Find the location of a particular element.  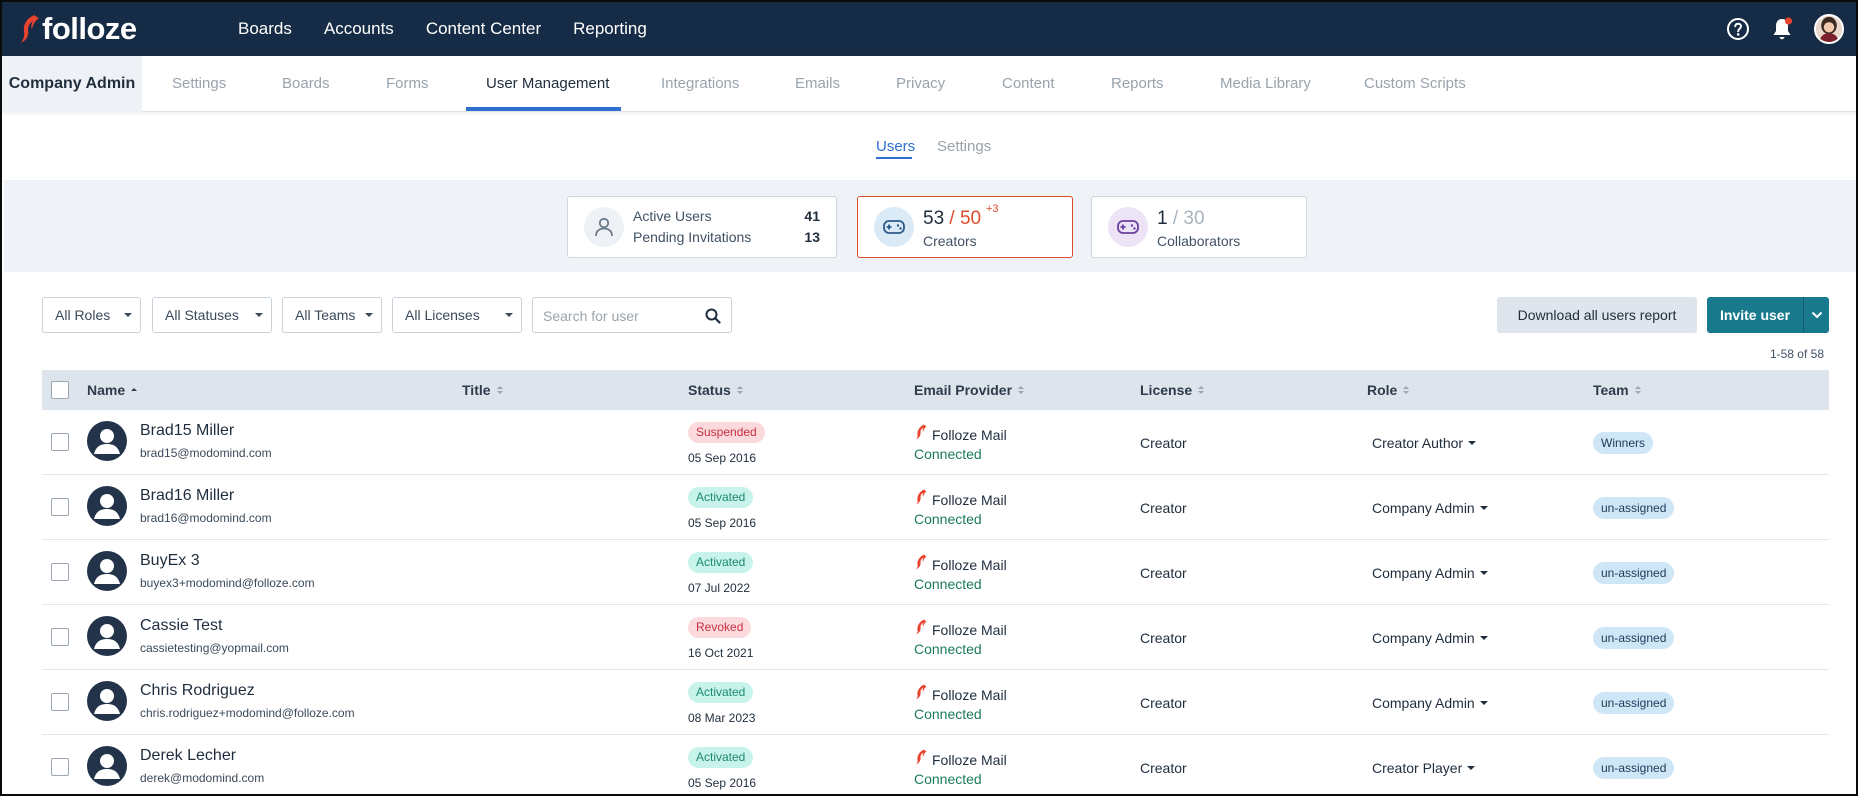

user-name: Derek Lecher is located at coordinates (188, 756).